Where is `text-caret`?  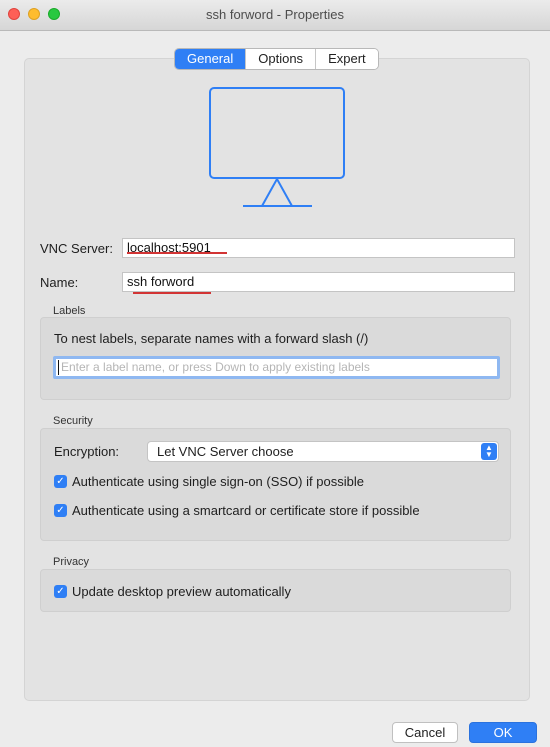
text-caret is located at coordinates (58, 367).